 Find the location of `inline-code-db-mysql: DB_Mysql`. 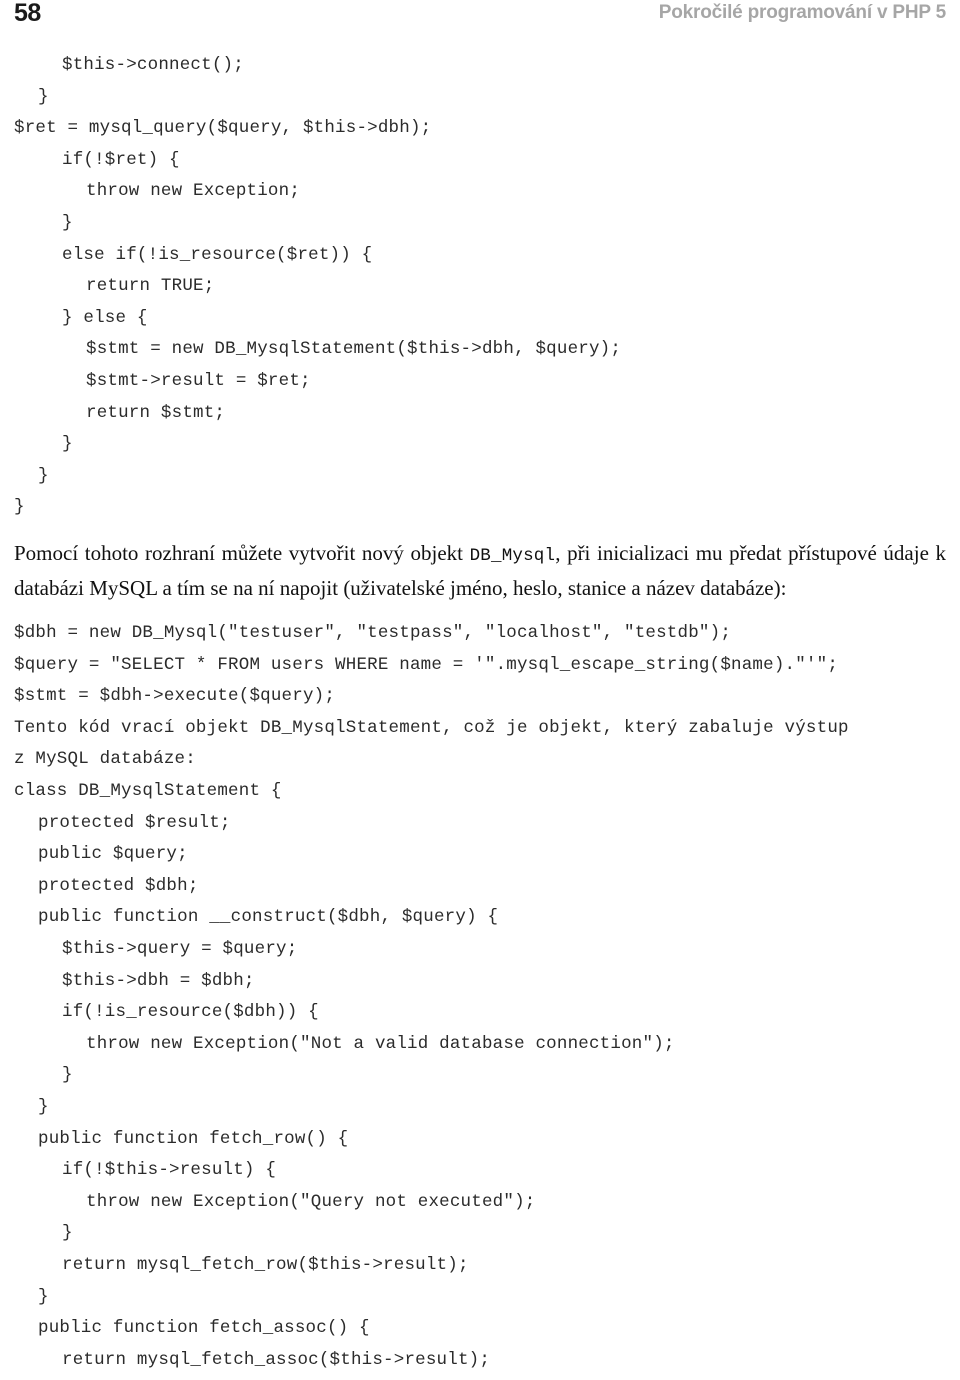

inline-code-db-mysql: DB_Mysql is located at coordinates (512, 555).